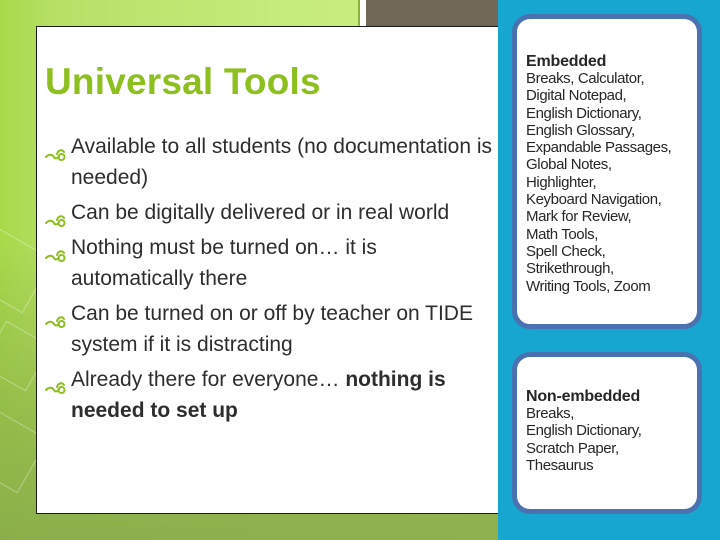  Describe the element at coordinates (562, 234) in the screenshot. I see `embedded-tool-line: Math Tools,` at that location.